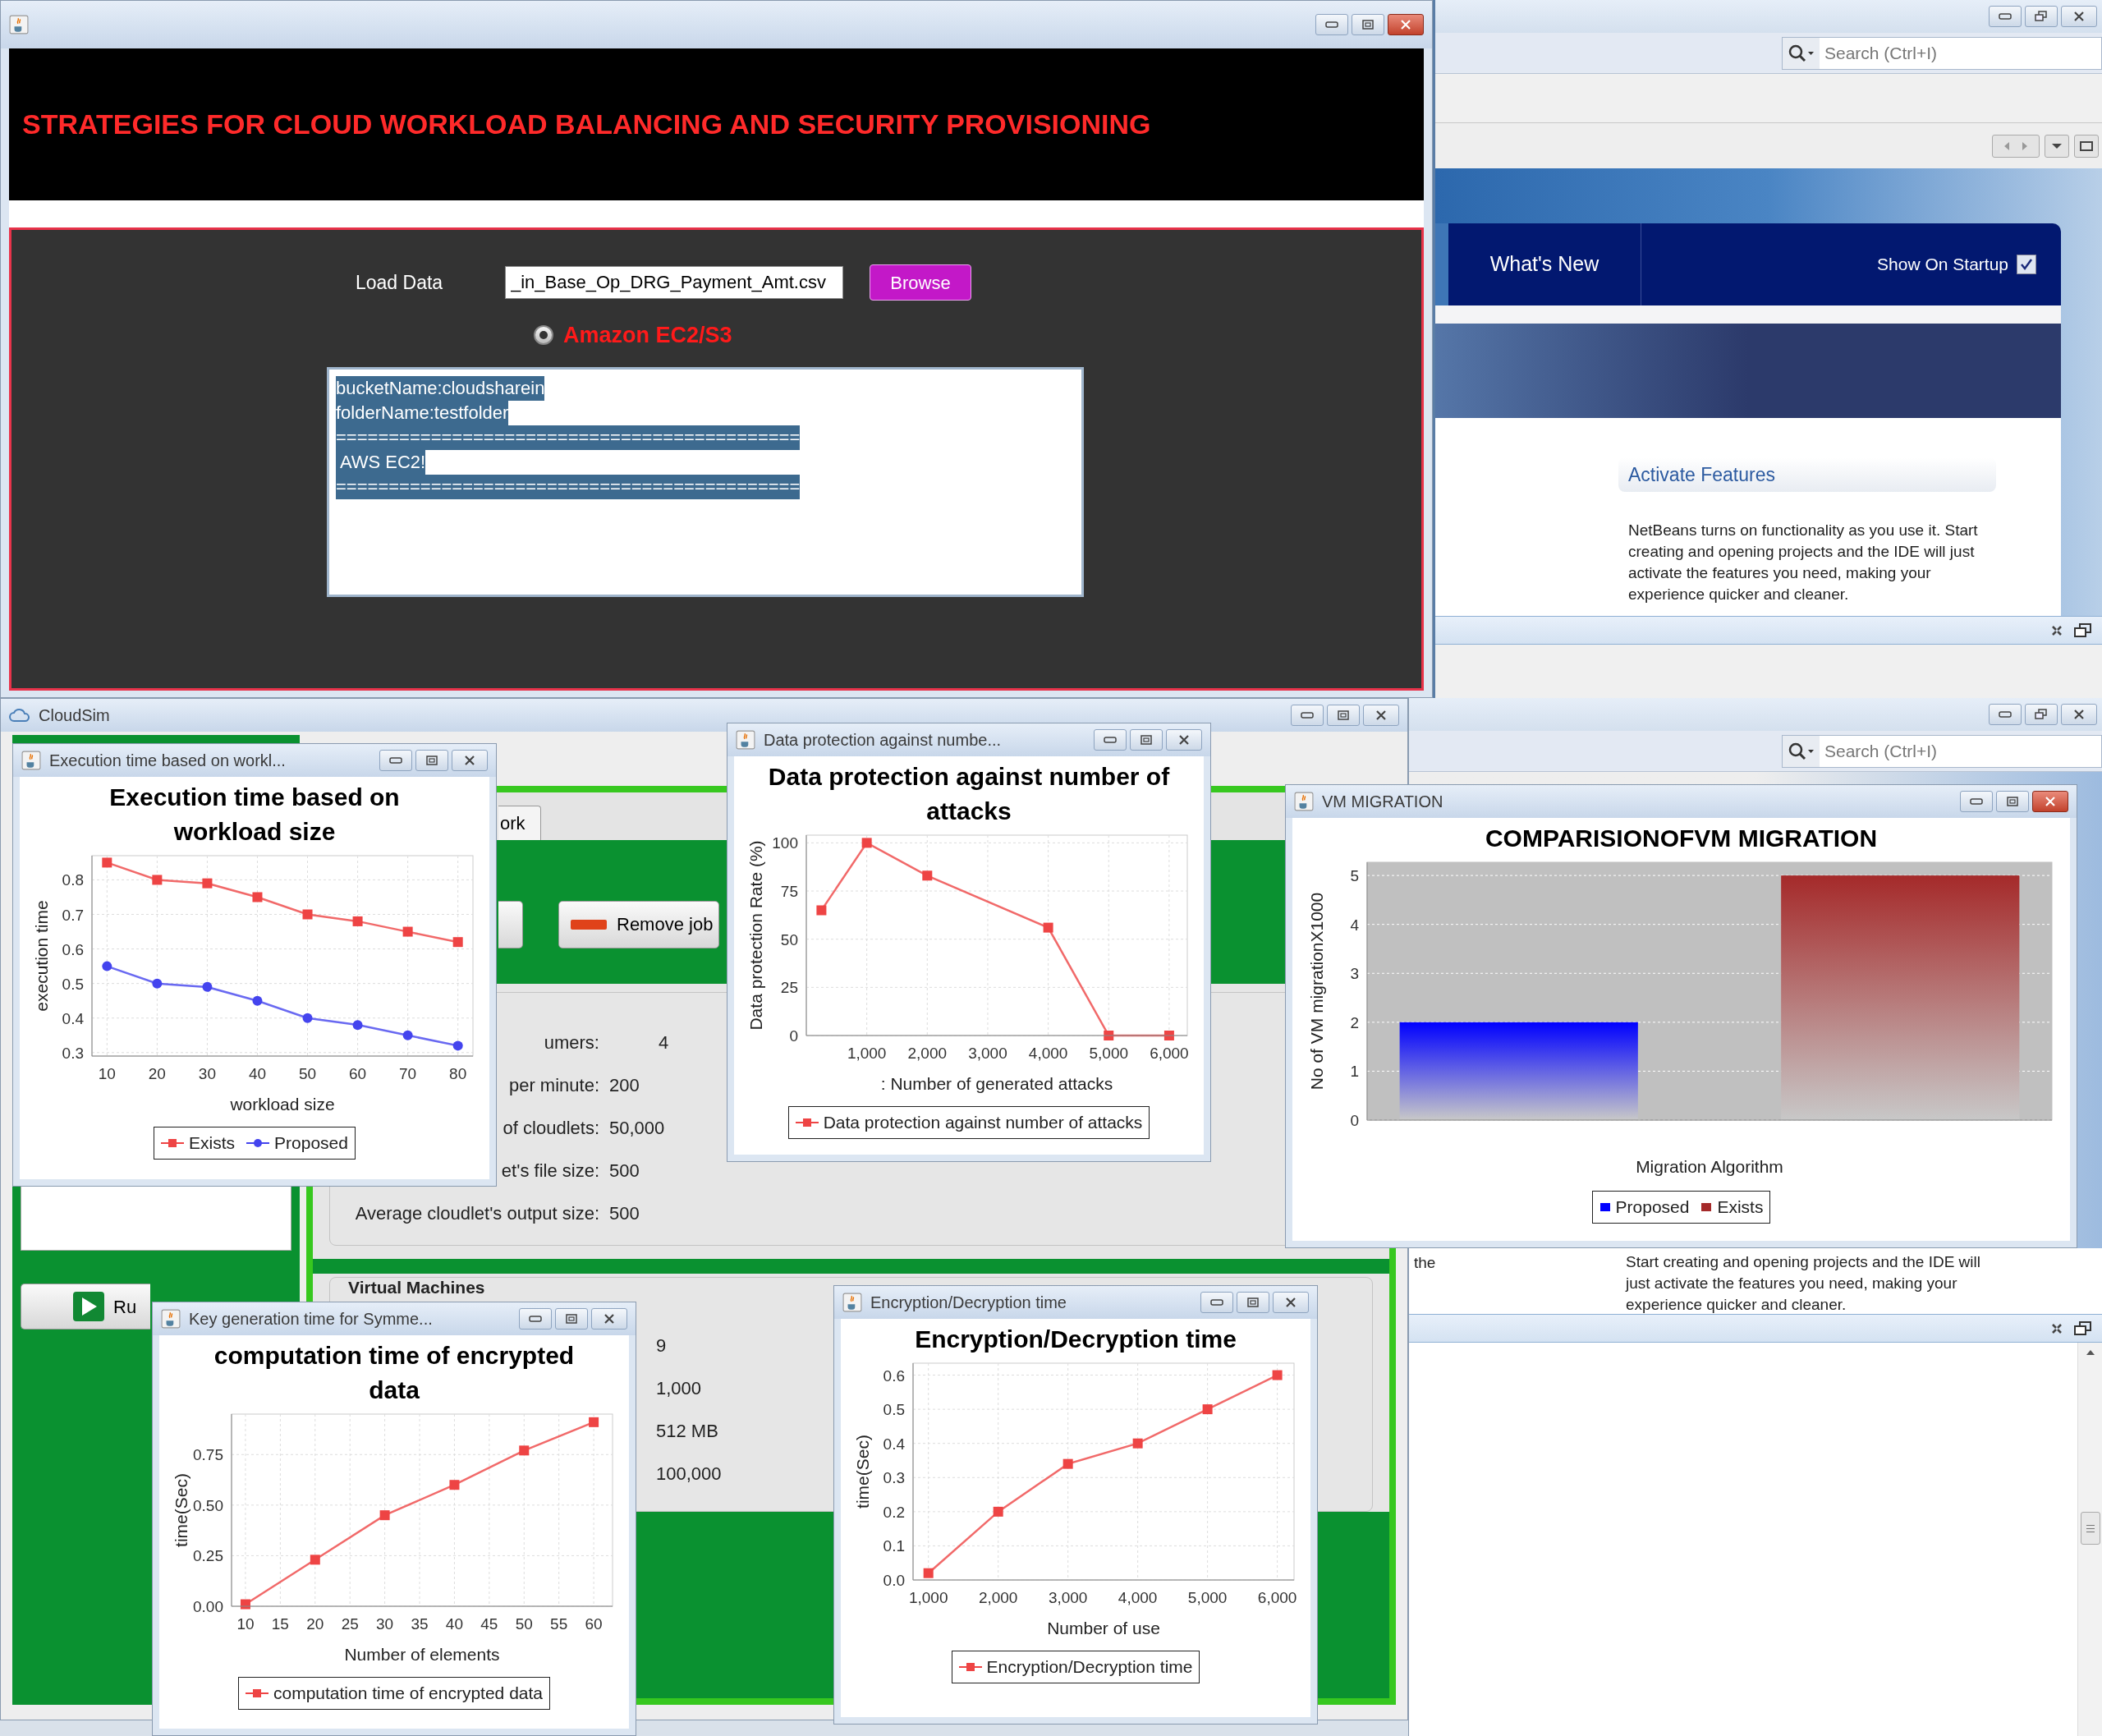  I want to click on section-heading: Activate Features, so click(1701, 474).